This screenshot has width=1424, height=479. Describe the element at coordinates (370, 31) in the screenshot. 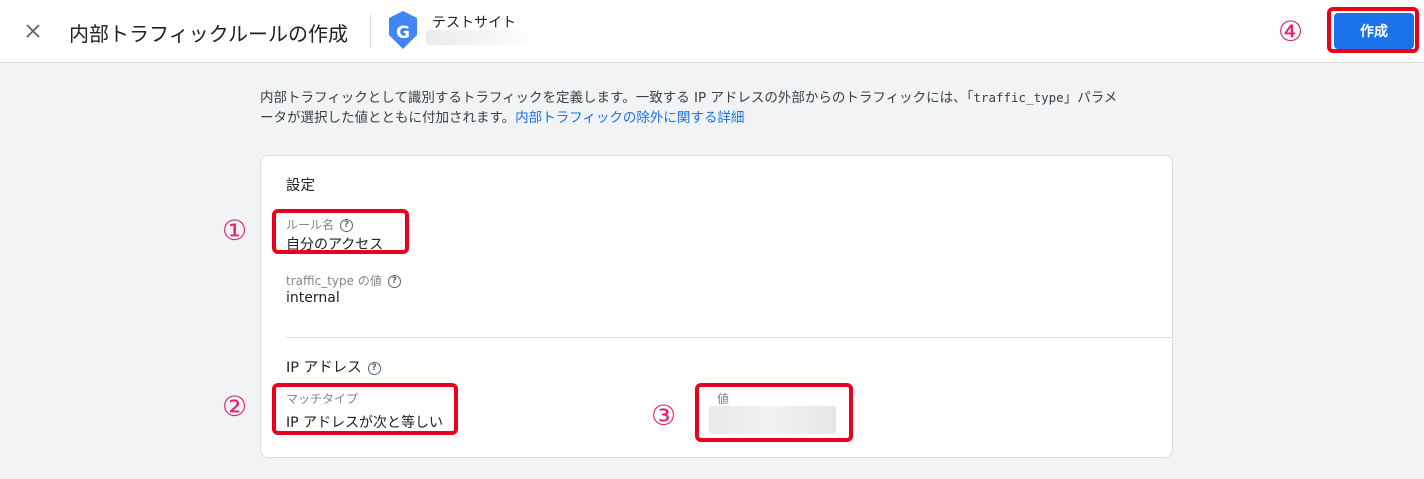

I see `header-divider` at that location.